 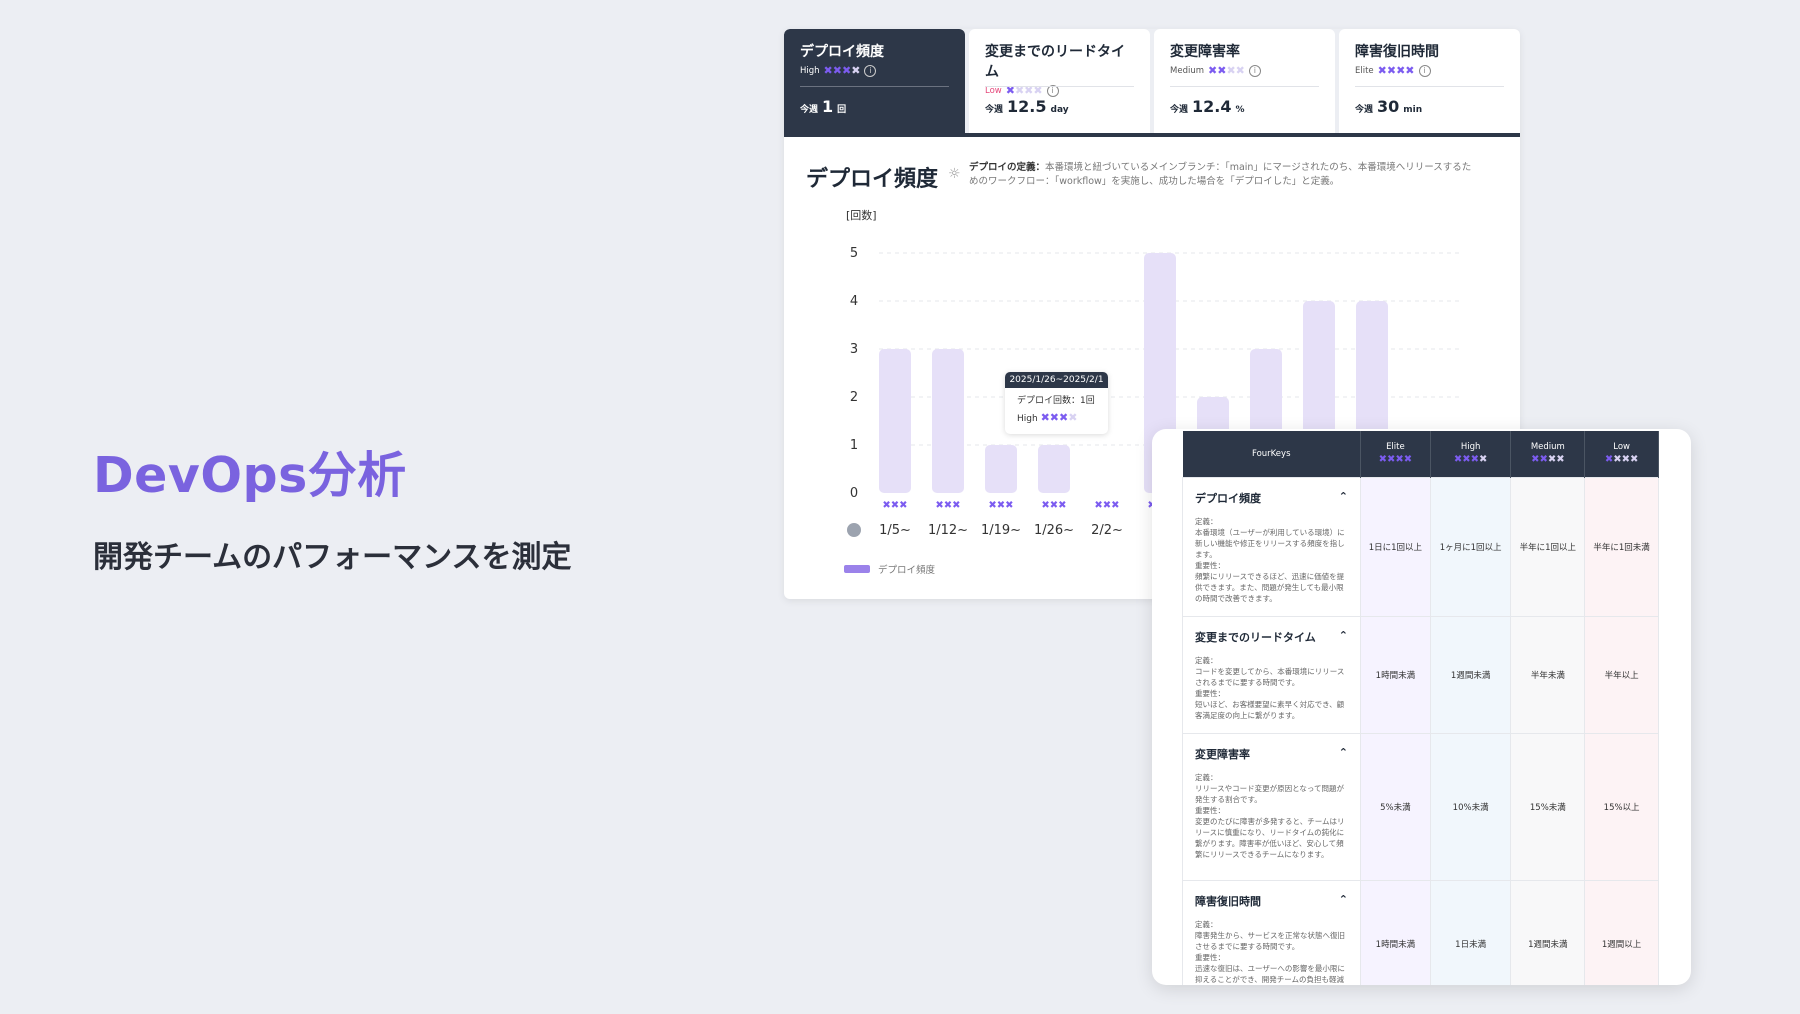 What do you see at coordinates (895, 530) in the screenshot?
I see `x-tick-label: 1/5~` at bounding box center [895, 530].